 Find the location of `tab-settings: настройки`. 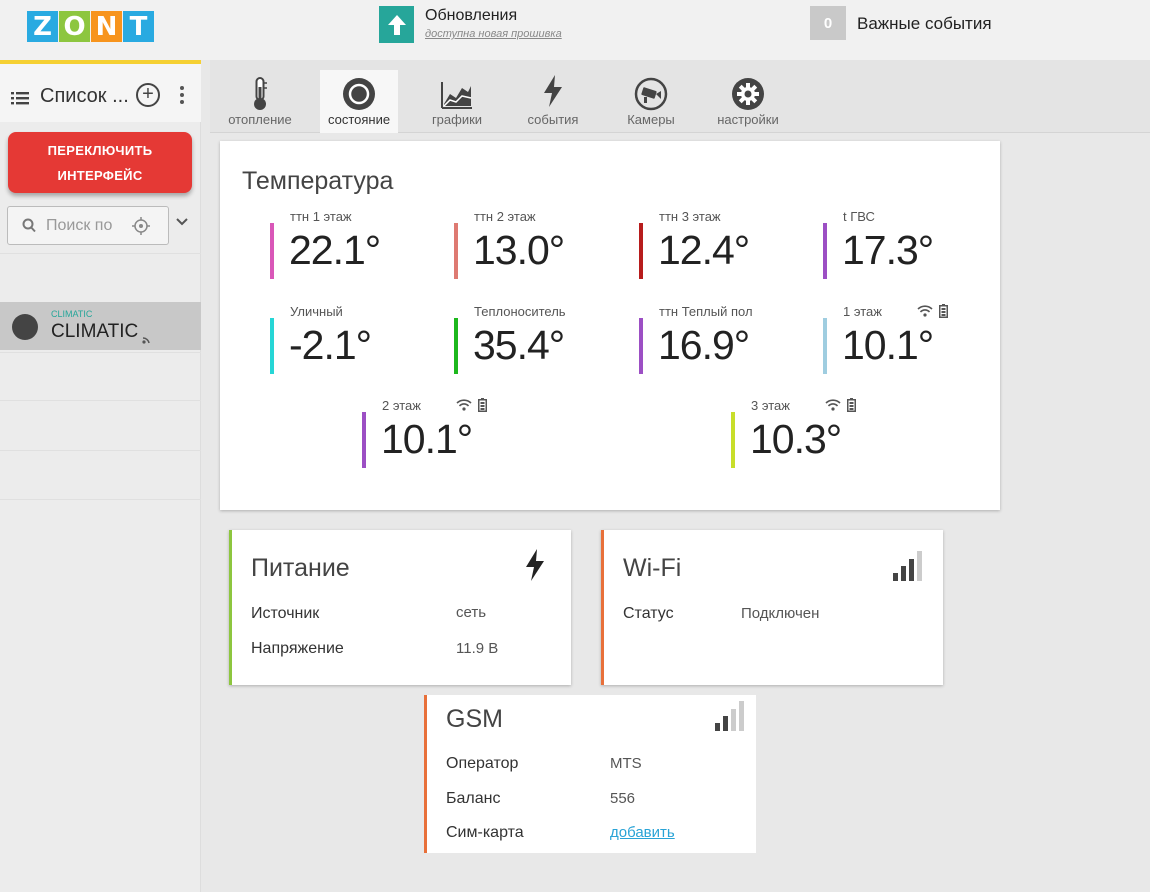

tab-settings: настройки is located at coordinates (748, 101).